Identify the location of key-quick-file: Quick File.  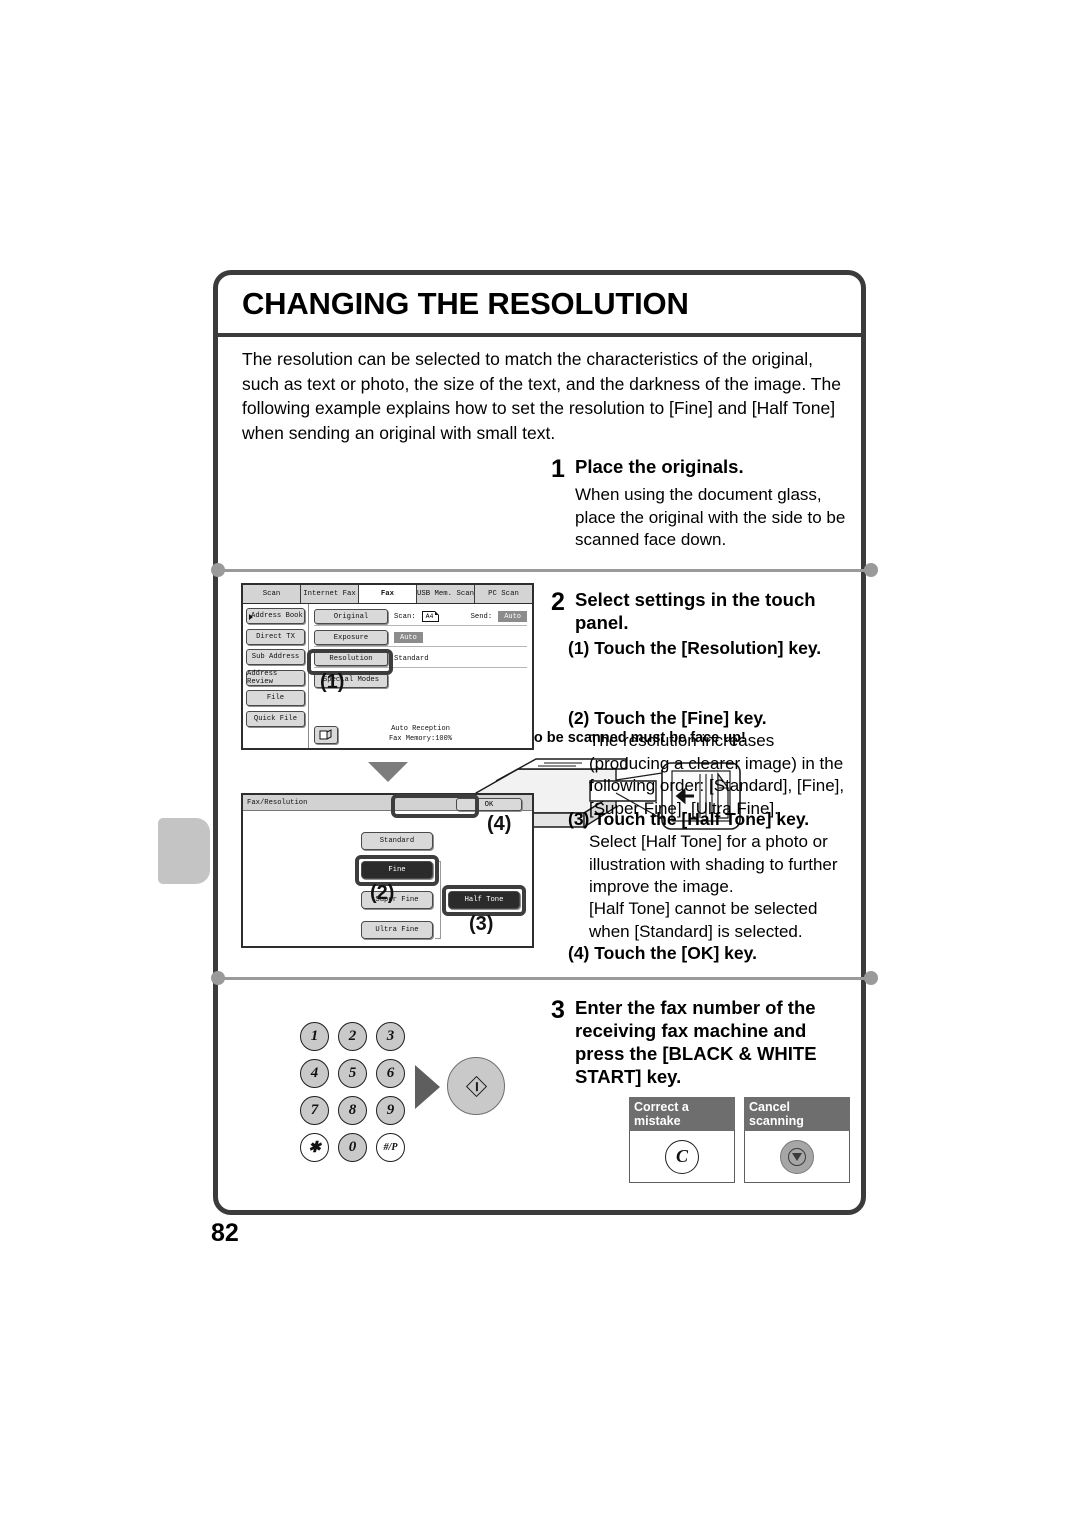
(275, 718).